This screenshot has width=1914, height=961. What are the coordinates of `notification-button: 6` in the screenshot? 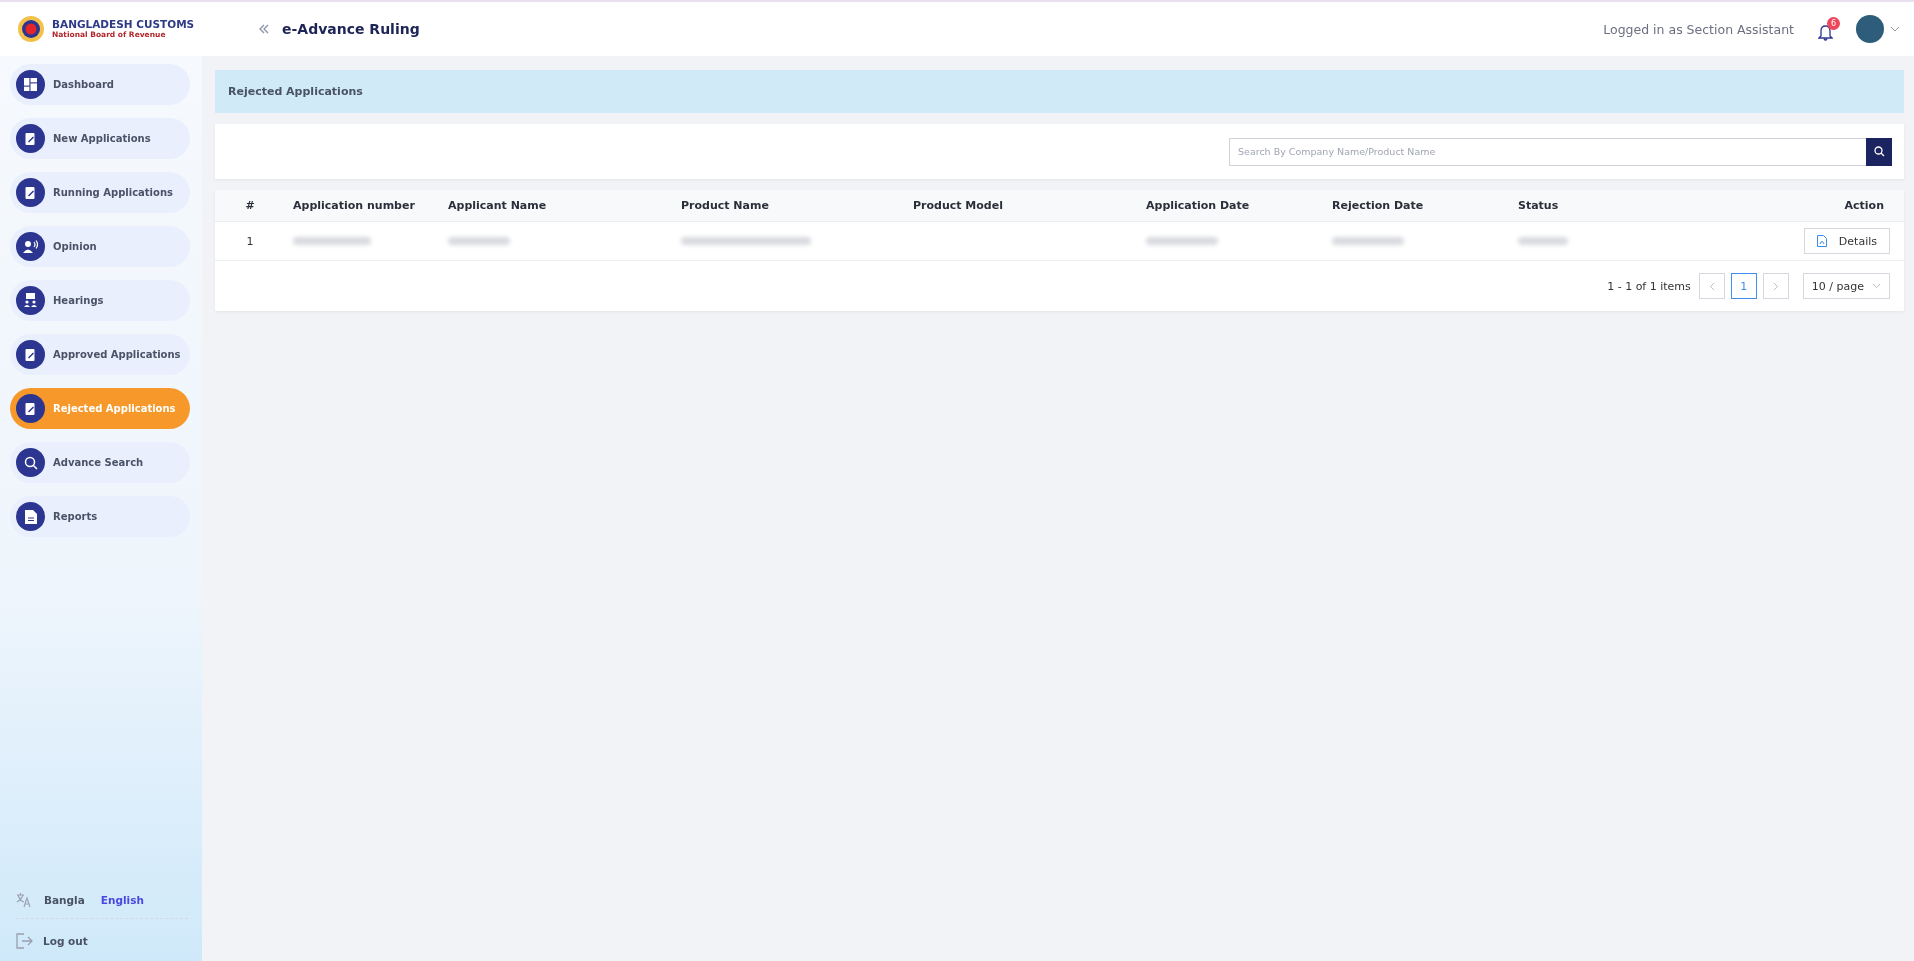 It's located at (1829, 29).